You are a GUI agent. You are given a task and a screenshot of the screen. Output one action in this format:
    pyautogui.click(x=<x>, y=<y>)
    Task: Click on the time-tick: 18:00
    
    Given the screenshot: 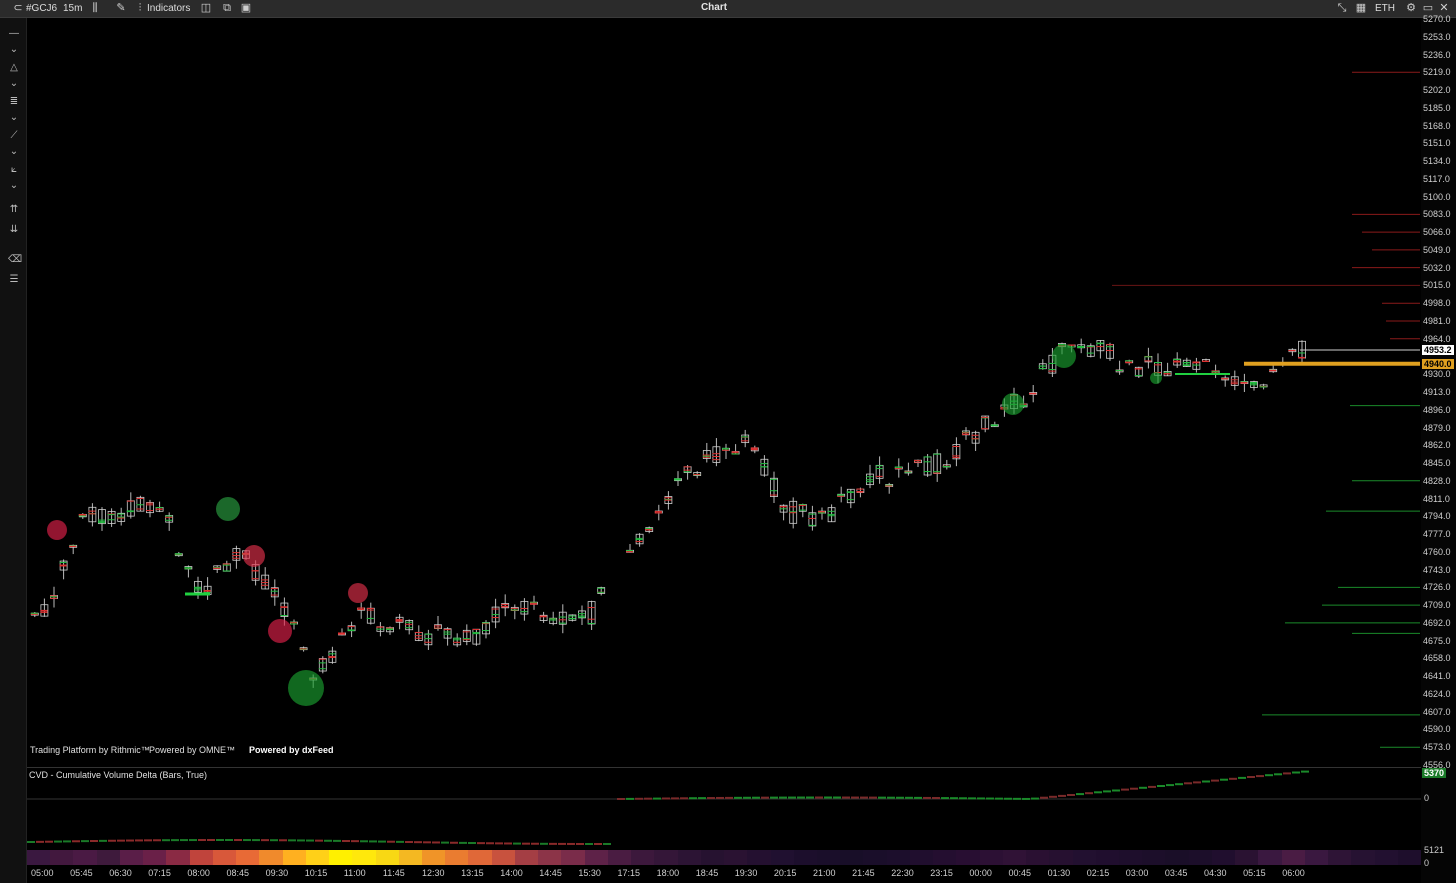 What is the action you would take?
    pyautogui.click(x=668, y=873)
    